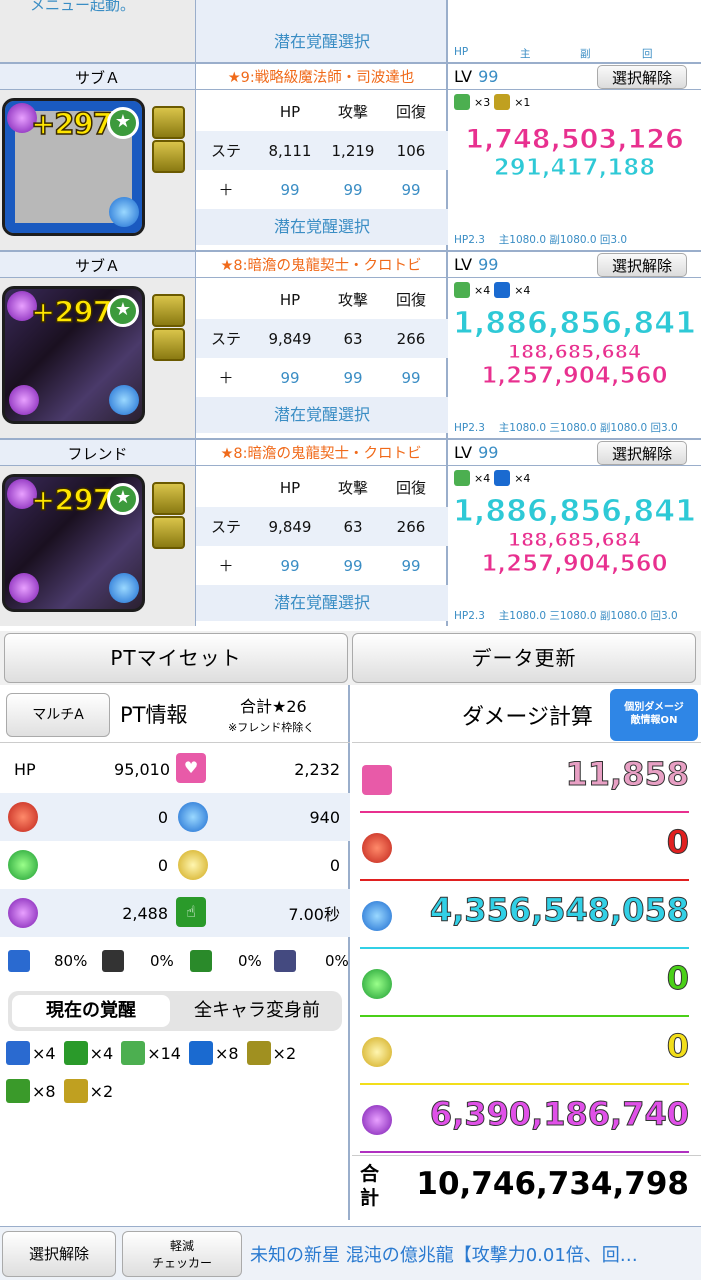 The width and height of the screenshot is (701, 1280). I want to click on wood-light-row: 0 0, so click(175, 865).